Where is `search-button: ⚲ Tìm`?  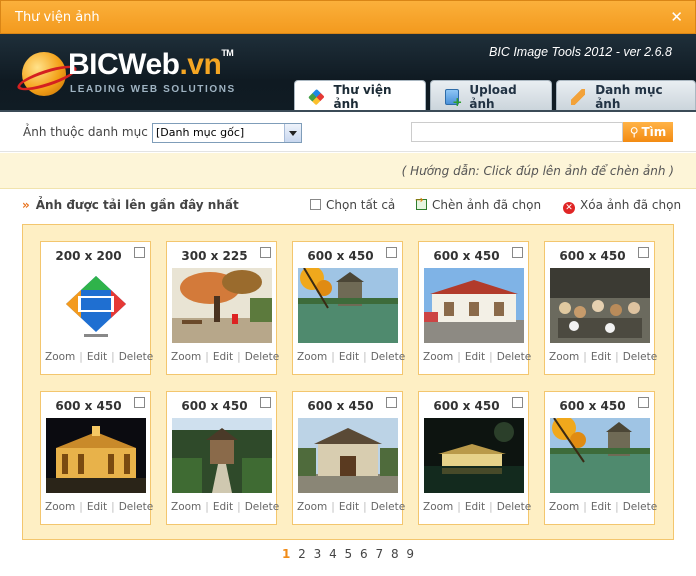
search-button: ⚲ Tìm is located at coordinates (648, 132).